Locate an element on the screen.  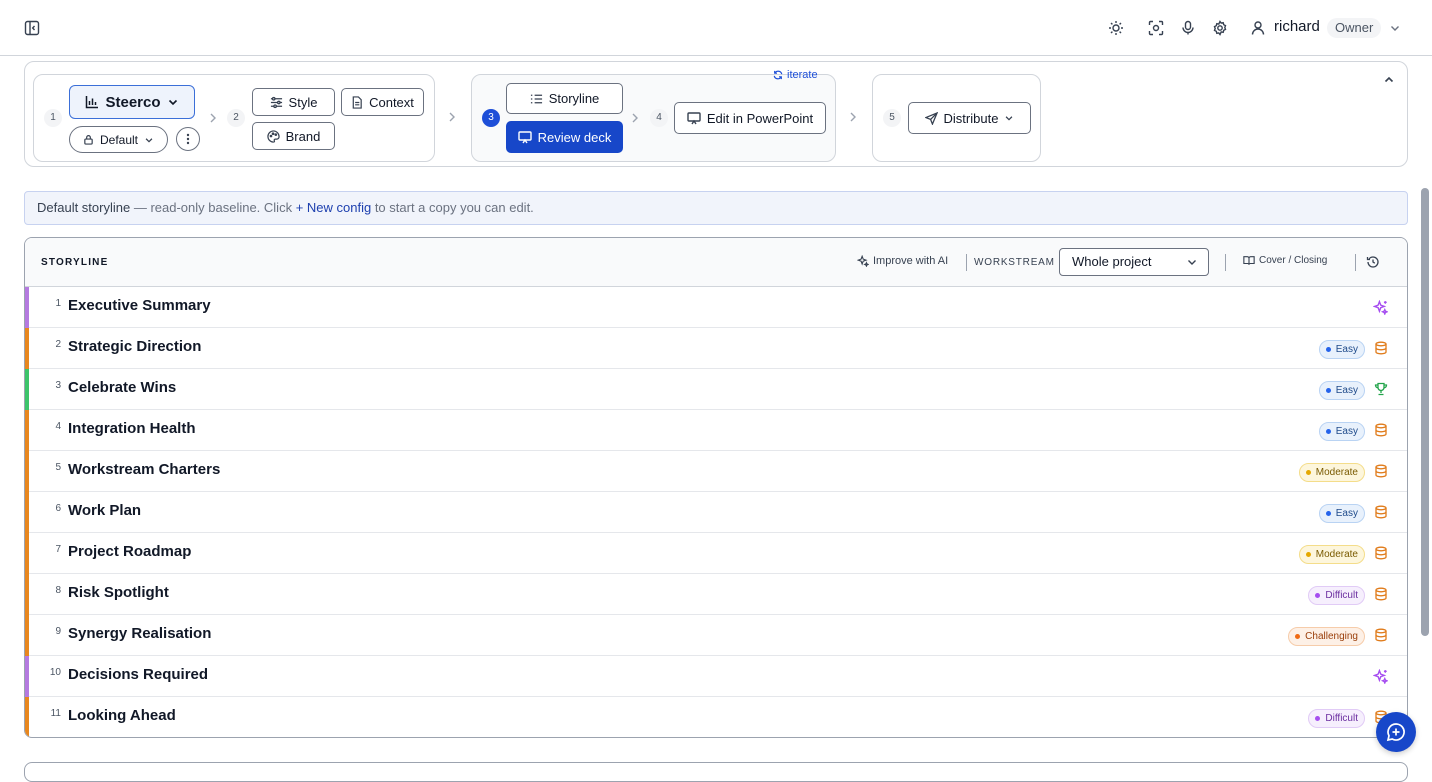
context-button: Context is located at coordinates (382, 102).